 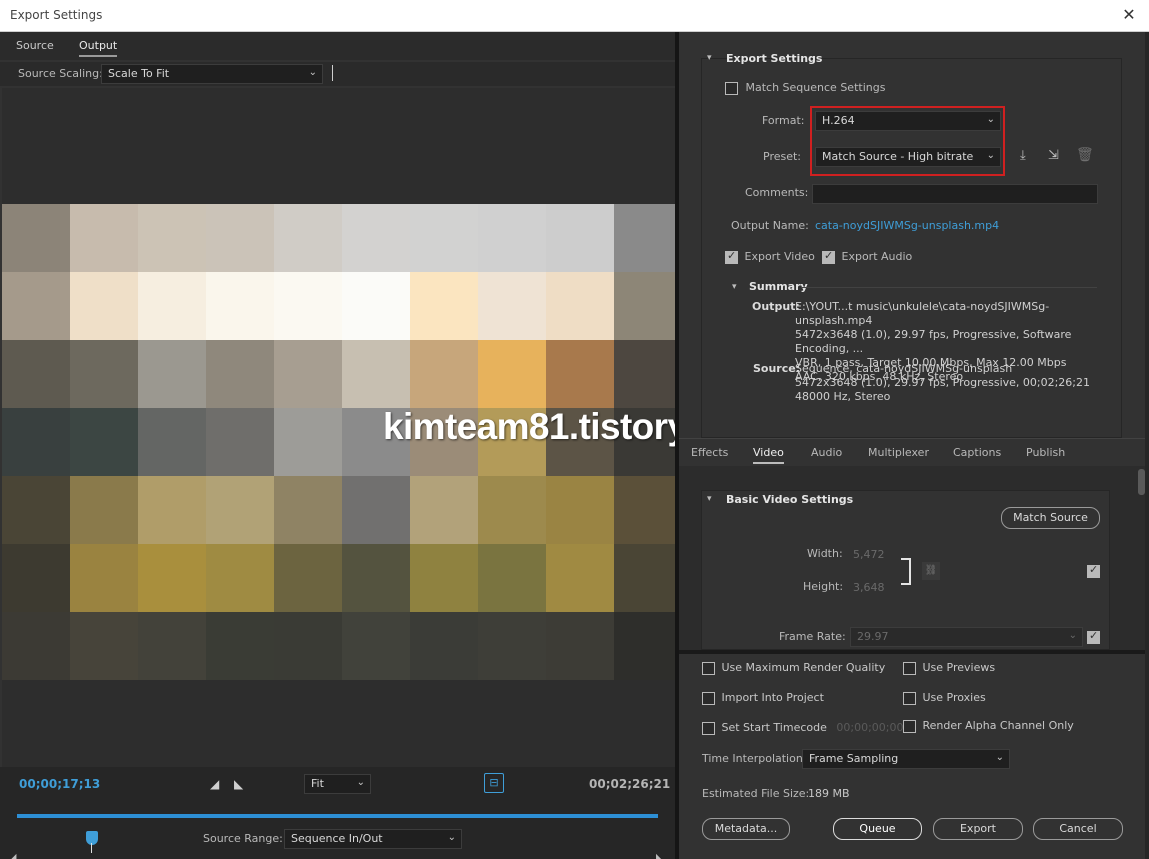 I want to click on start-timecode-label: Set Start Timecode, so click(x=774, y=727).